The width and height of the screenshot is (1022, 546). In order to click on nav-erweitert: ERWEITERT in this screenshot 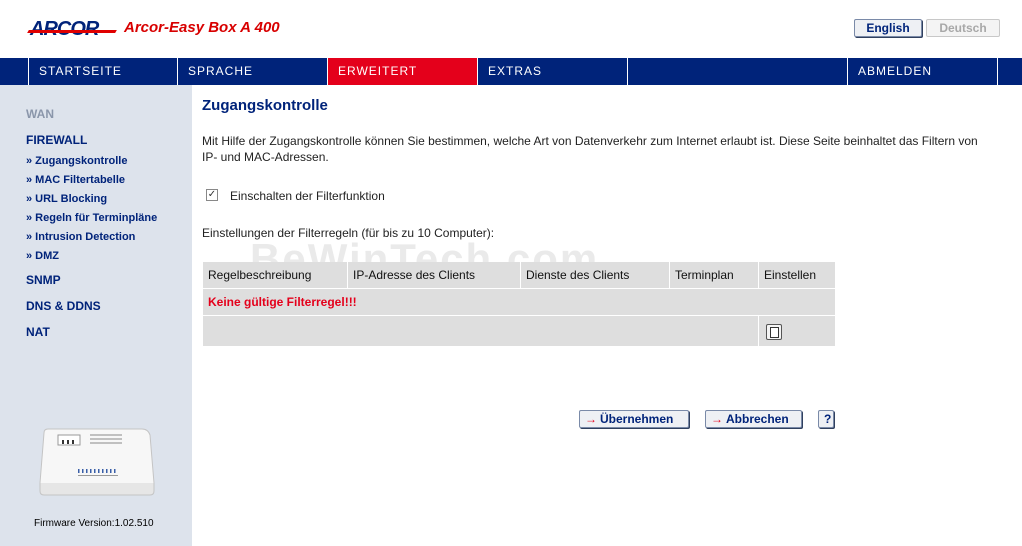, I will do `click(402, 71)`.